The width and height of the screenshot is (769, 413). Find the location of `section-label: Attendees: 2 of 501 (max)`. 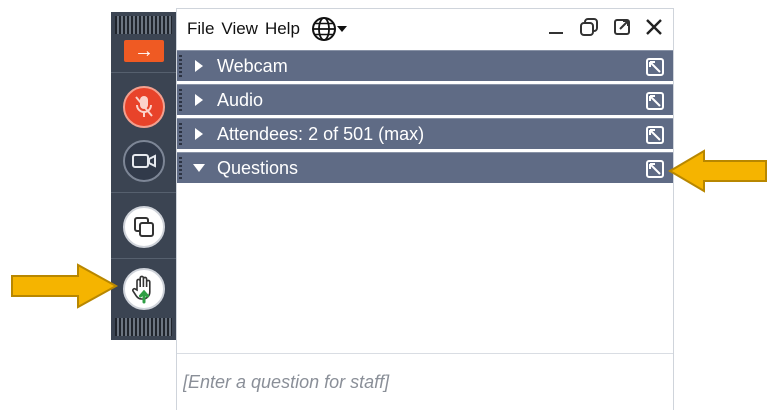

section-label: Attendees: 2 of 501 (max) is located at coordinates (321, 133).